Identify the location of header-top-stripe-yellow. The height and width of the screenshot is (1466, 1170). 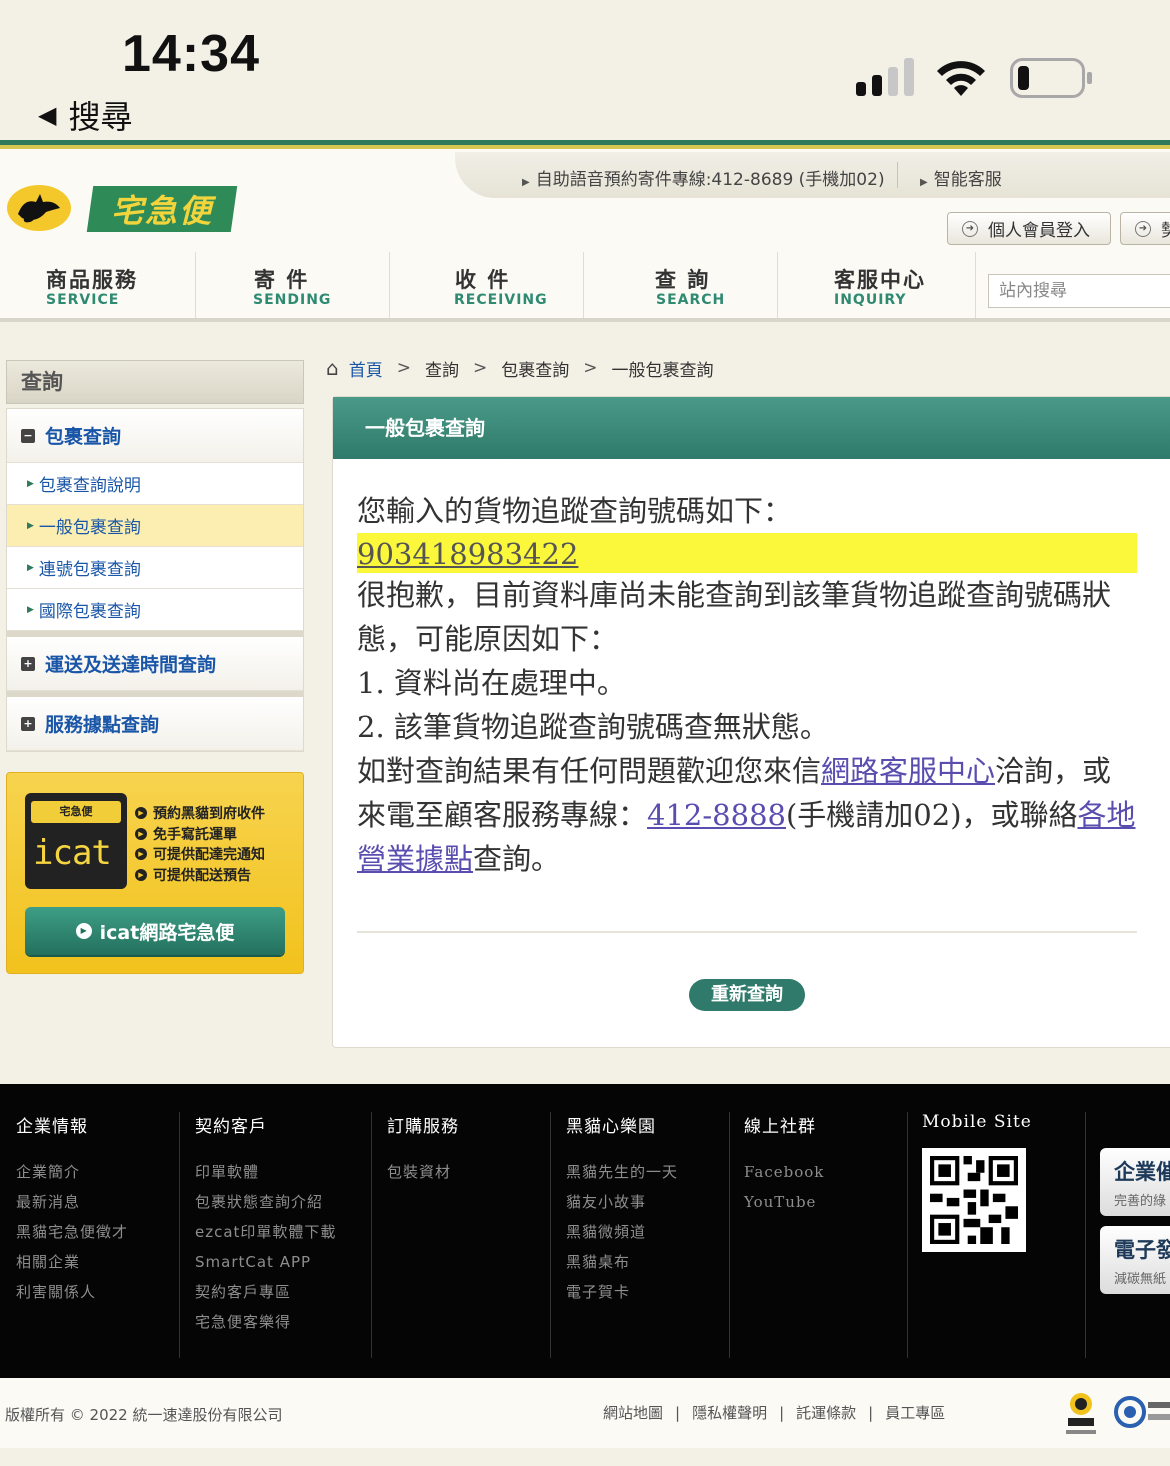
(585, 147).